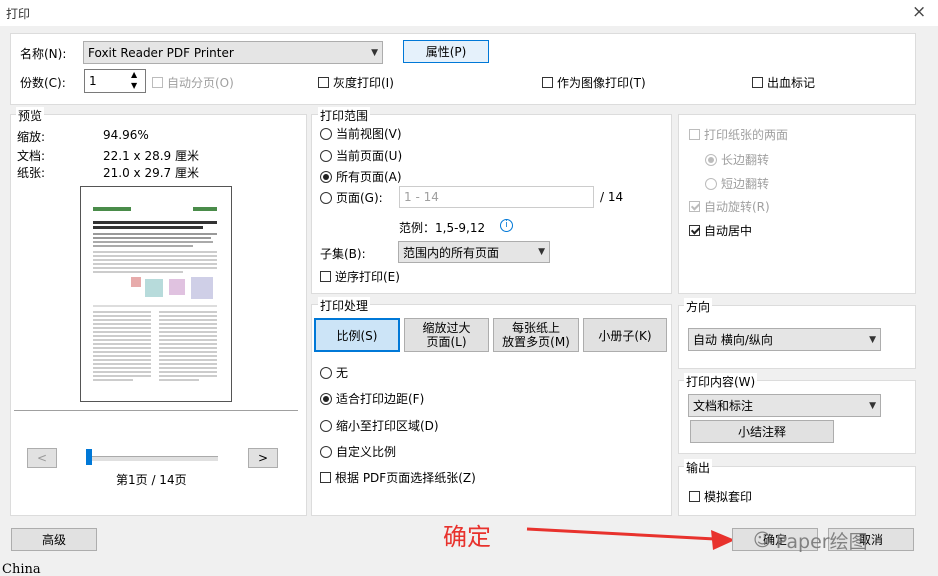  Describe the element at coordinates (369, 177) in the screenshot. I see `all-pages-label: 所有页面(A)` at that location.